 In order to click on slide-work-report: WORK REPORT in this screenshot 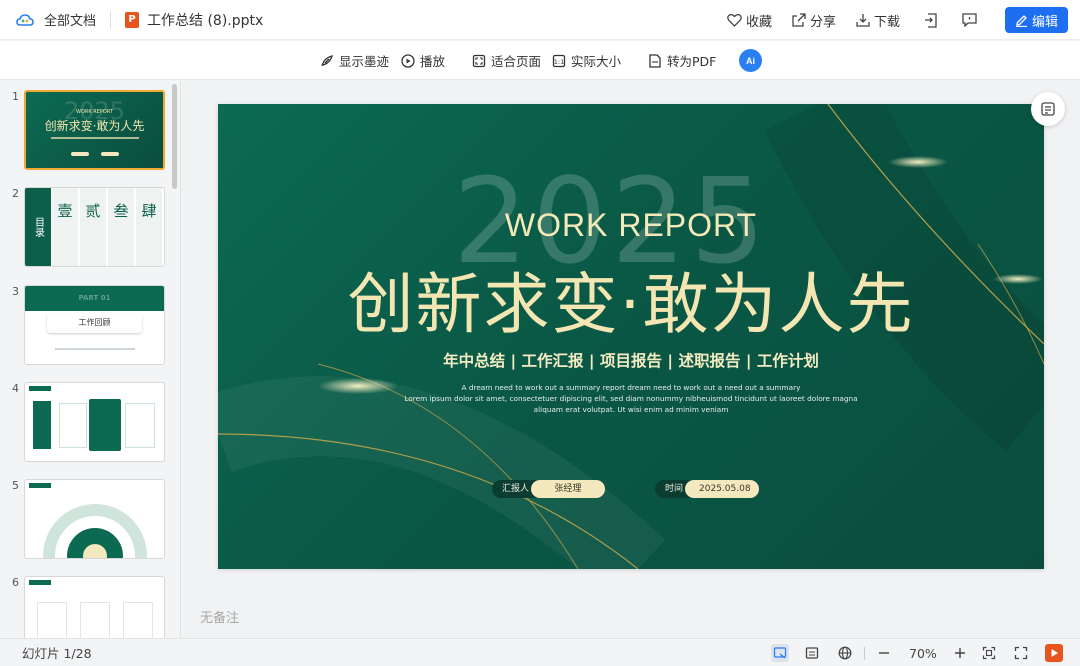, I will do `click(631, 225)`.